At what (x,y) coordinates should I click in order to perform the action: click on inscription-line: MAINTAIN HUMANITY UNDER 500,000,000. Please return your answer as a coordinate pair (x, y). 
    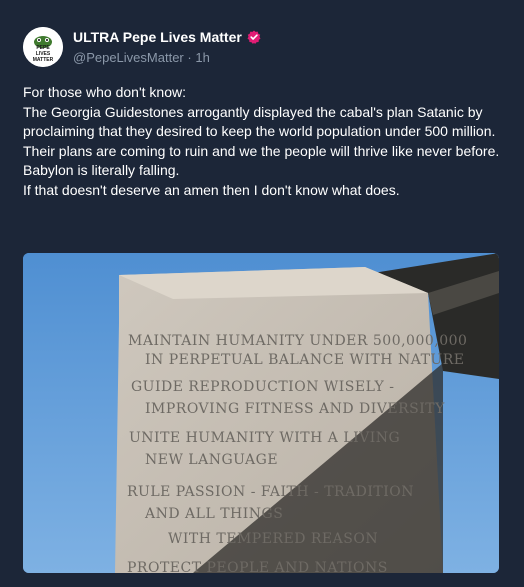
    Looking at the image, I should click on (297, 341).